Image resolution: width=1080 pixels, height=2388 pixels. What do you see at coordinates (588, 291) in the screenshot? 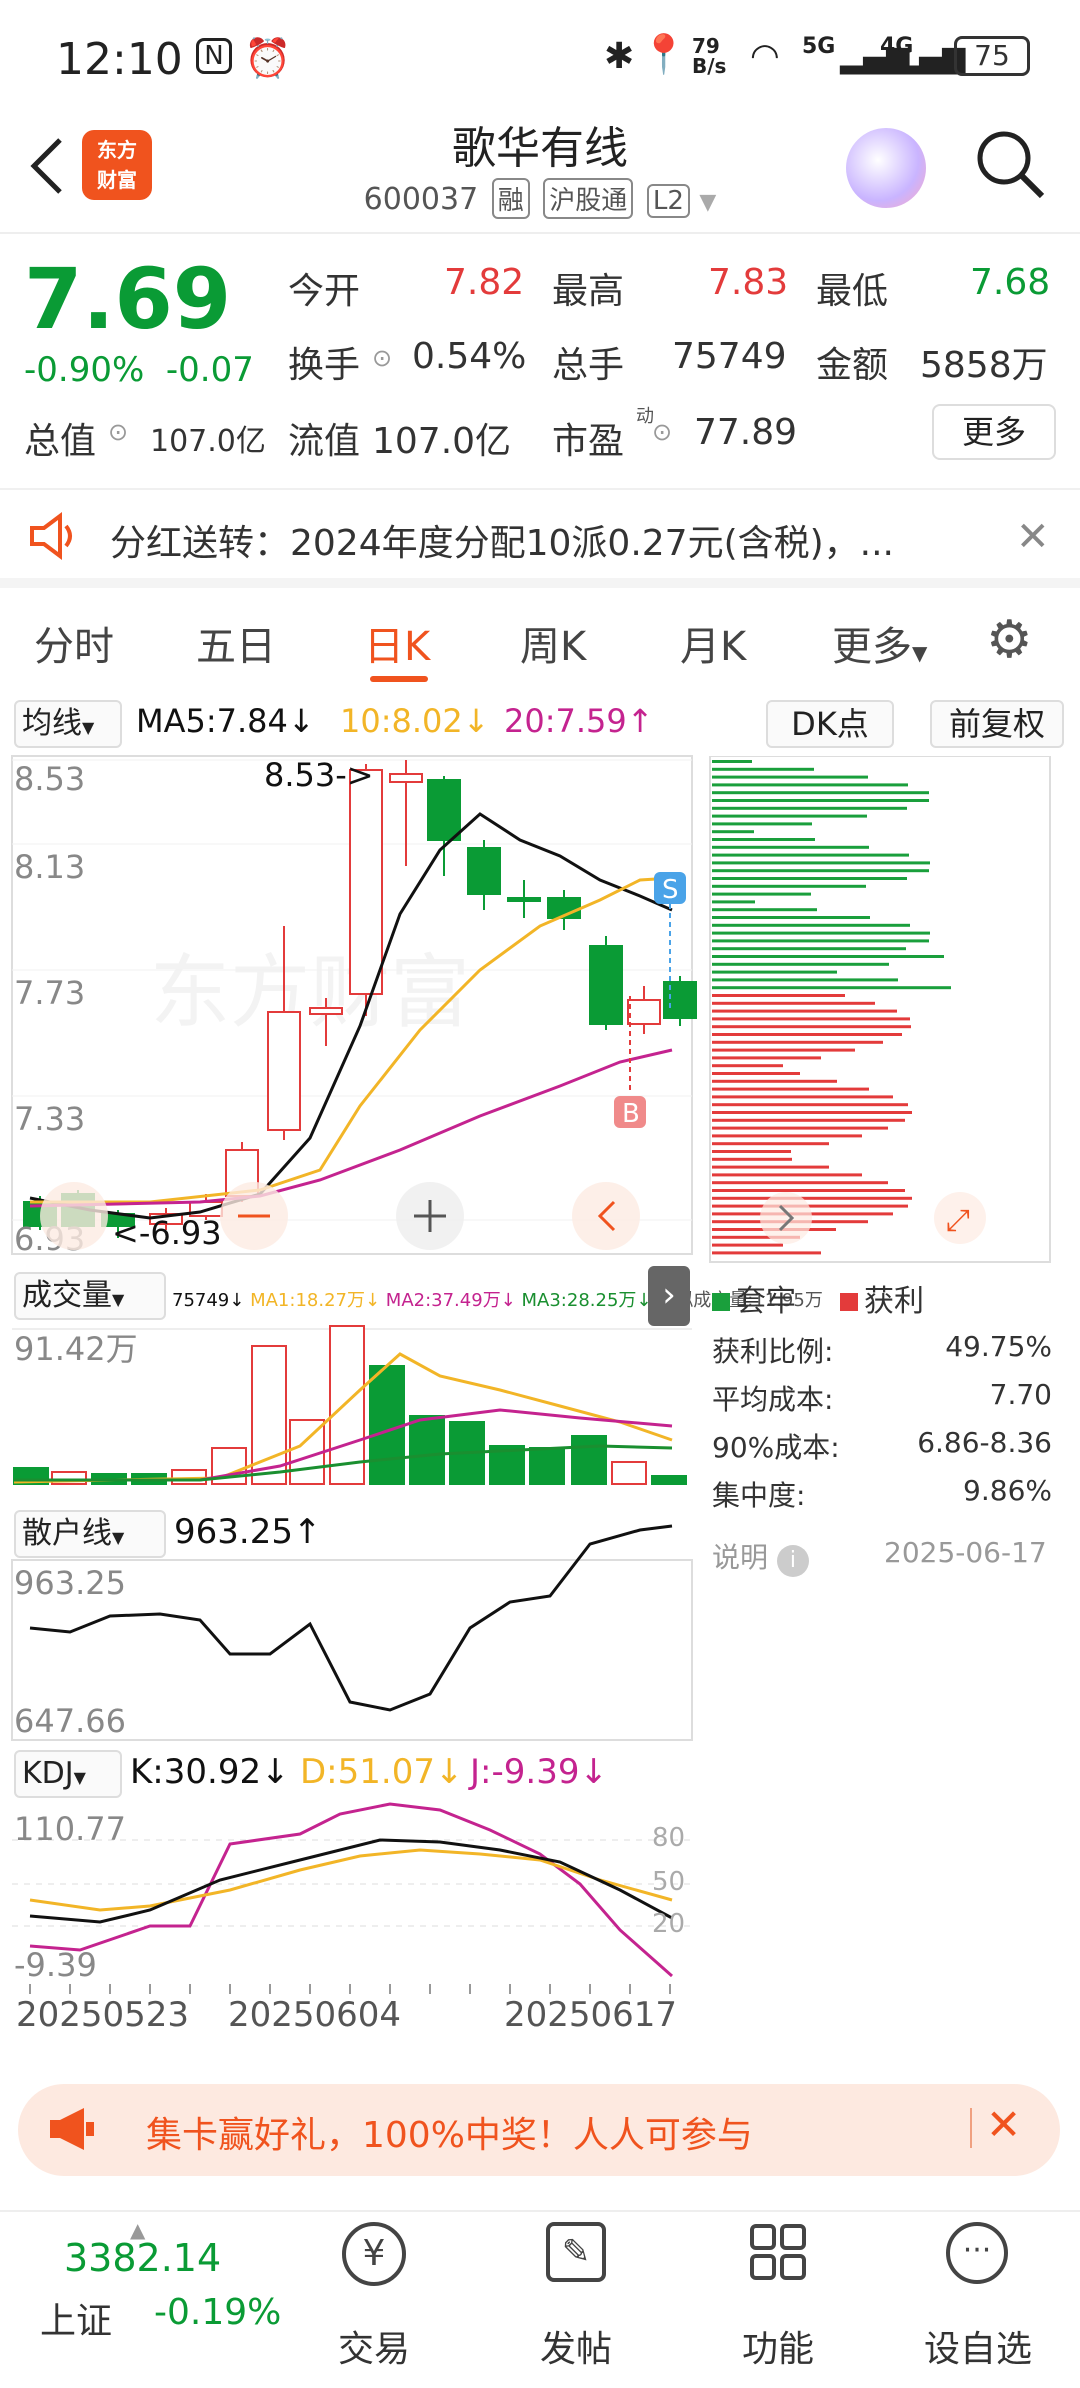
I see `high-label: 最高` at bounding box center [588, 291].